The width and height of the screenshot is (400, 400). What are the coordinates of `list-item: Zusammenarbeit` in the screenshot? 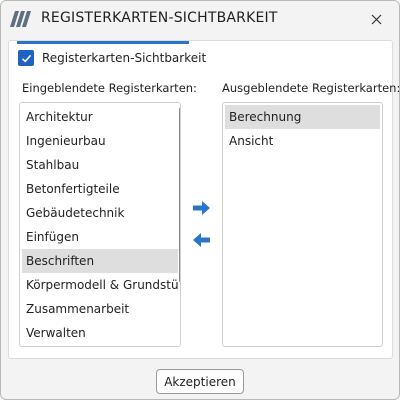 It's located at (100, 309).